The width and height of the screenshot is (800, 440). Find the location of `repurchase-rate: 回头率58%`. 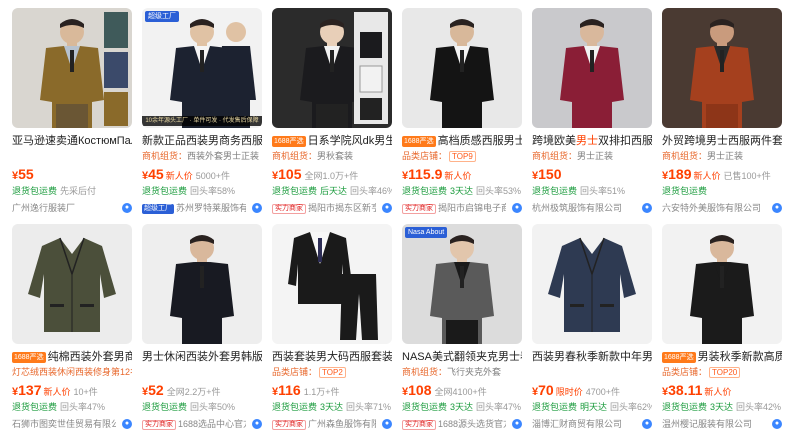

repurchase-rate: 回头率58% is located at coordinates (213, 191).